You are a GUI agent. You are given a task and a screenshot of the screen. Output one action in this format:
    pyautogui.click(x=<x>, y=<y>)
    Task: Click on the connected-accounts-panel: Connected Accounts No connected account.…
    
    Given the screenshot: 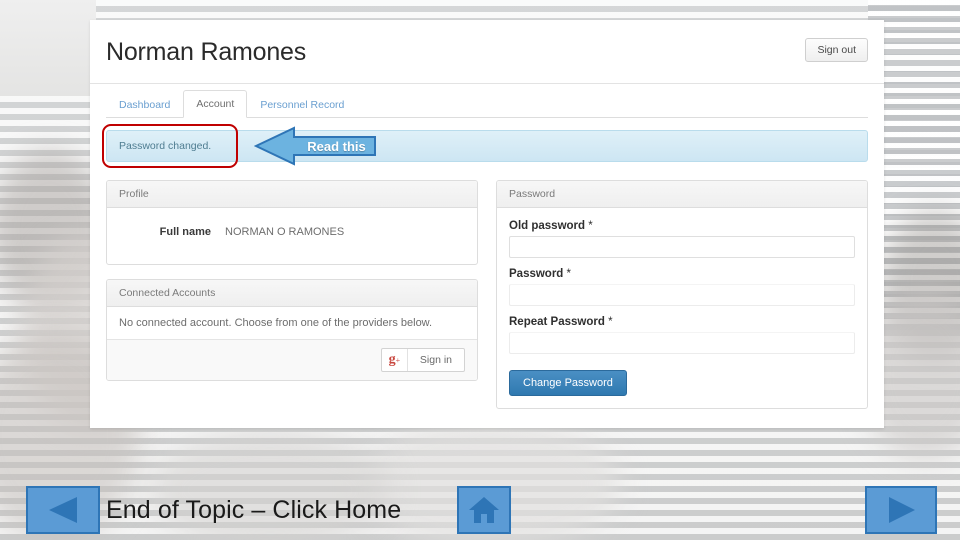 What is the action you would take?
    pyautogui.click(x=292, y=330)
    